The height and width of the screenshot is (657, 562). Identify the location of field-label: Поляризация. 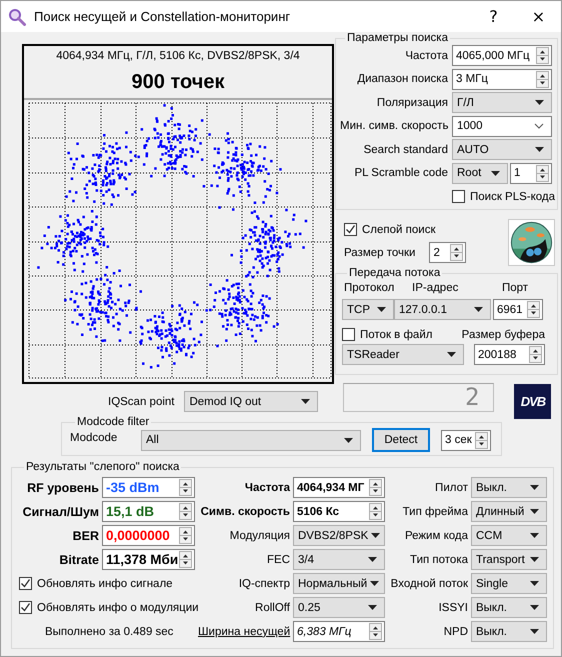
(412, 102).